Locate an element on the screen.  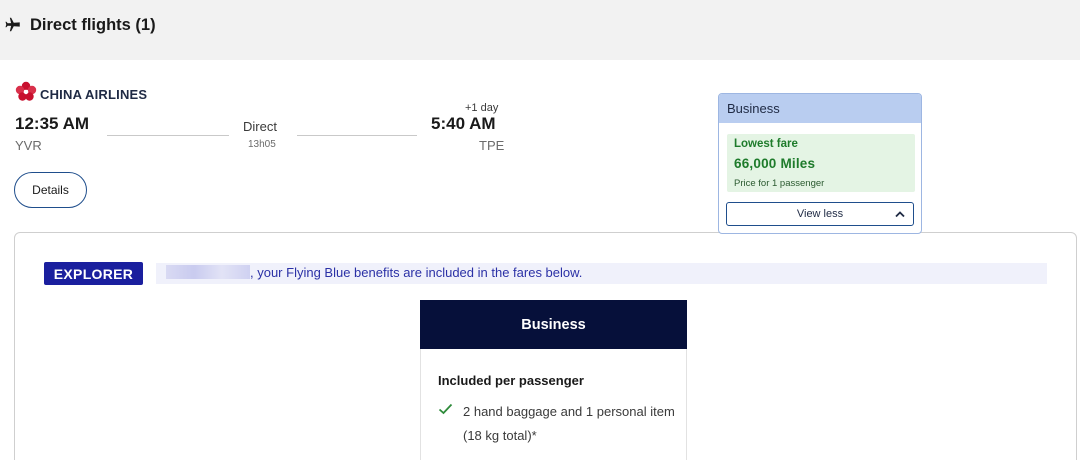
lowest-fare-badge: Lowest fare is located at coordinates (766, 144).